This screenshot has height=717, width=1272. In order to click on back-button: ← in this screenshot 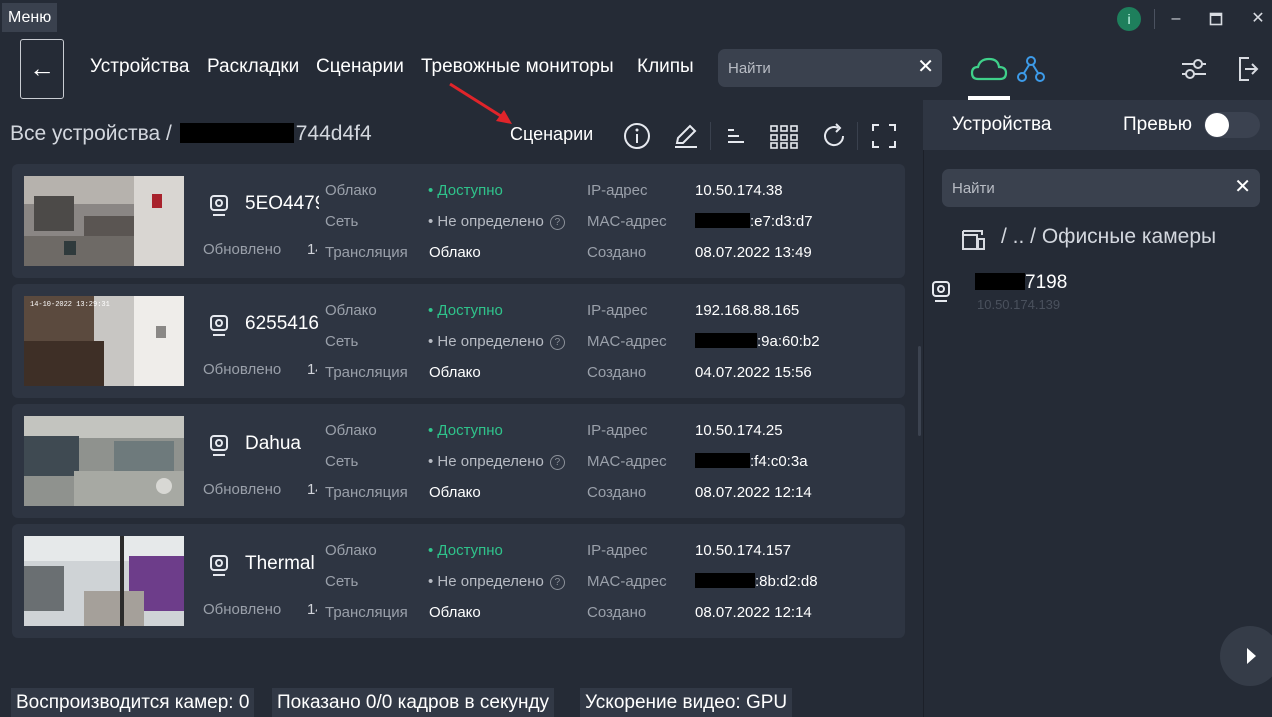, I will do `click(42, 69)`.